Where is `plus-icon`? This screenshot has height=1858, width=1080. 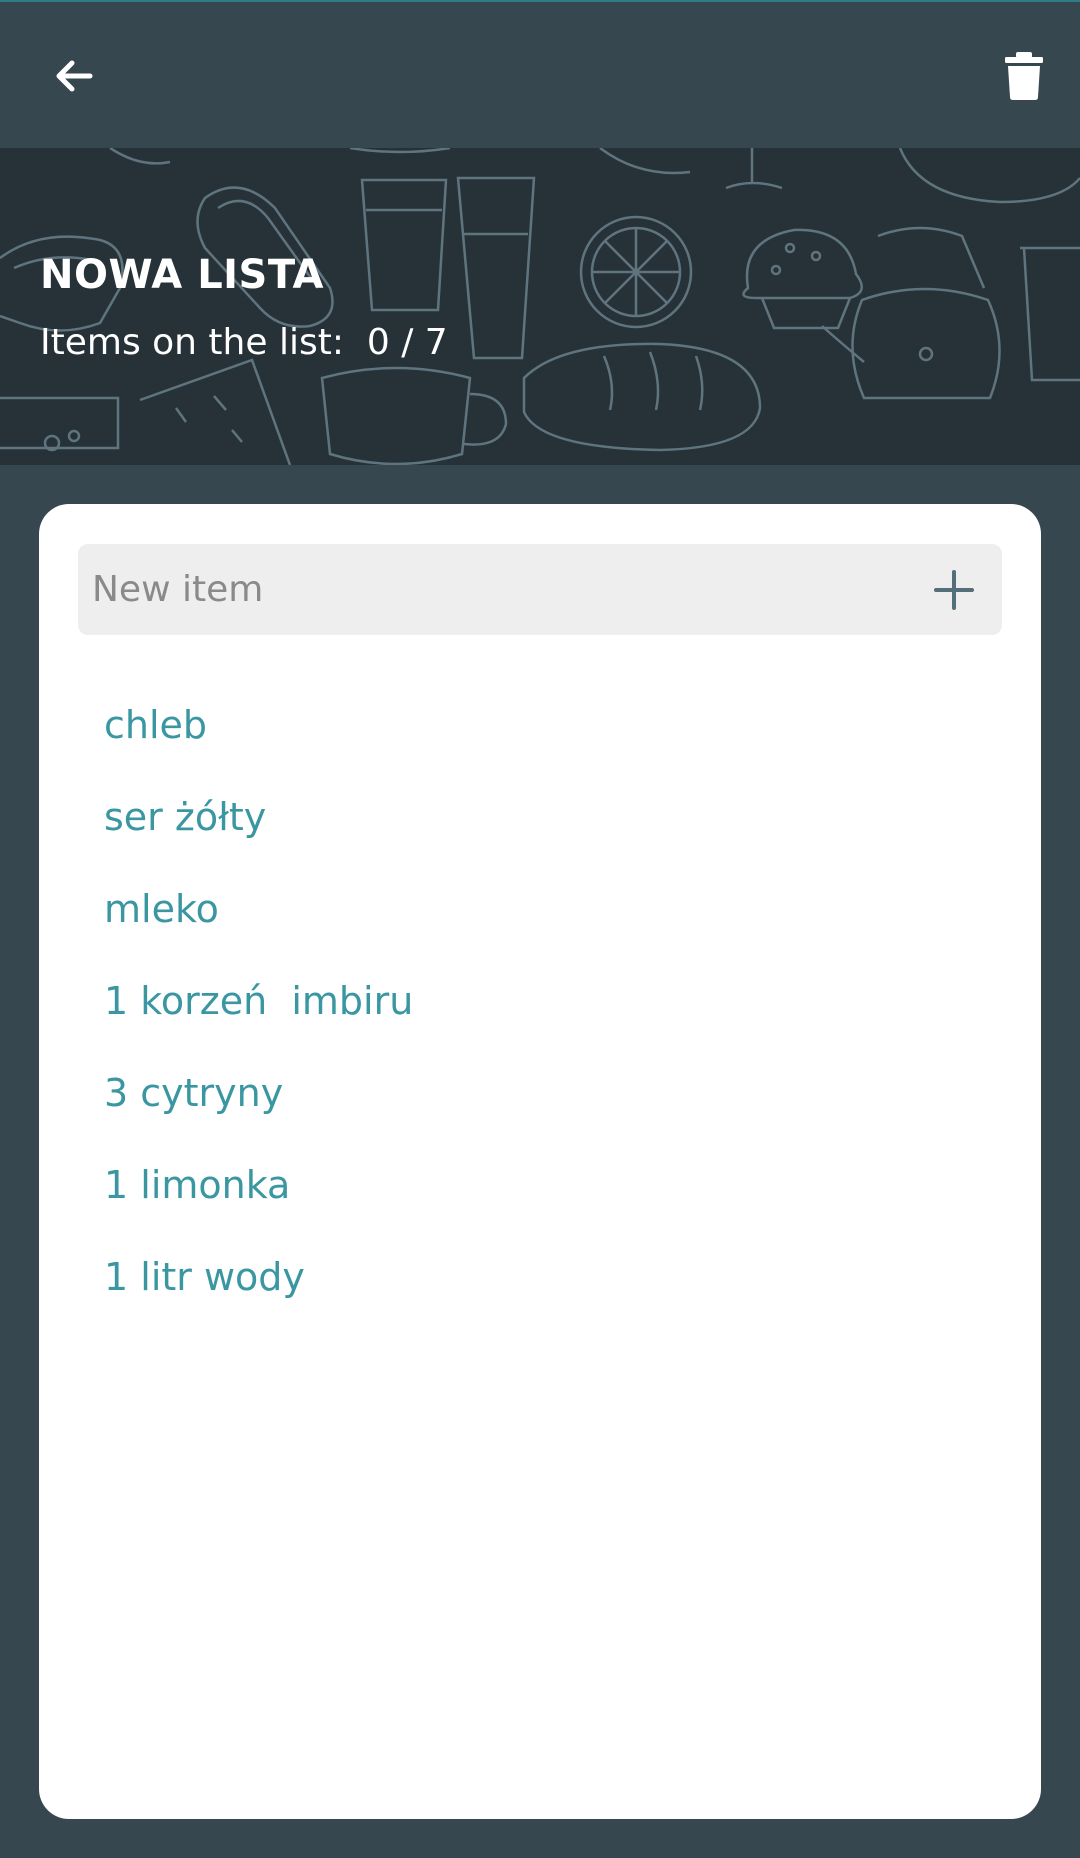
plus-icon is located at coordinates (954, 590).